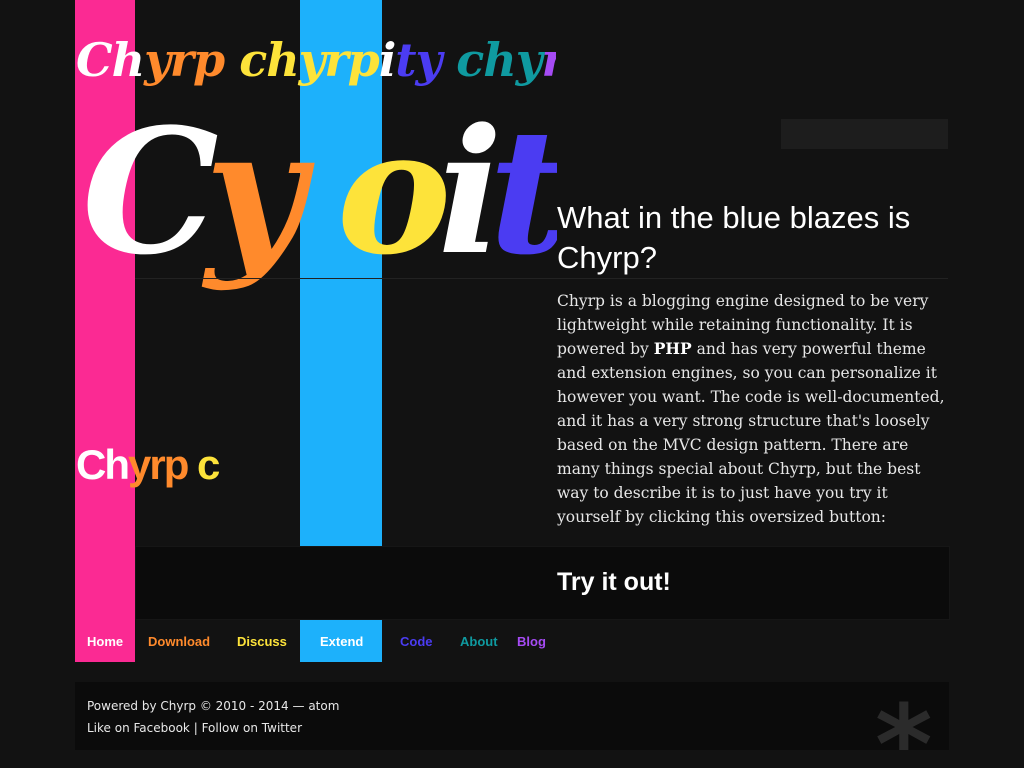 The height and width of the screenshot is (768, 1024). I want to click on title-sans-segment: c, so click(208, 464).